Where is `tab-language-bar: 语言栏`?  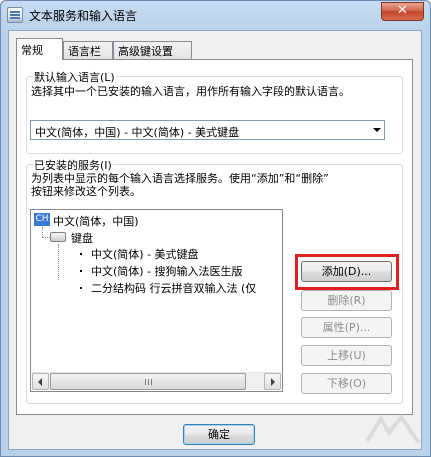
tab-language-bar: 语言栏 is located at coordinates (88, 50).